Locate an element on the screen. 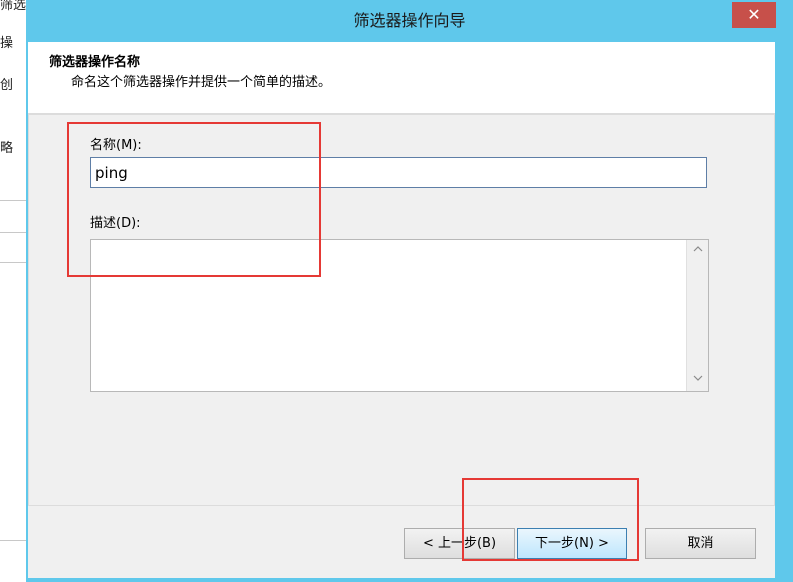 This screenshot has height=582, width=793. chevron-up-icon is located at coordinates (697, 250).